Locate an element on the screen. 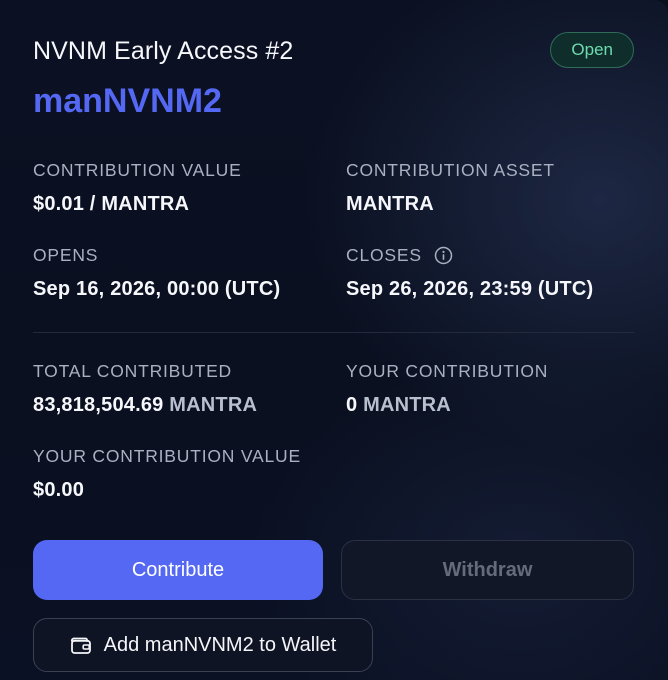 This screenshot has width=668, height=680. wallet-icon is located at coordinates (81, 645).